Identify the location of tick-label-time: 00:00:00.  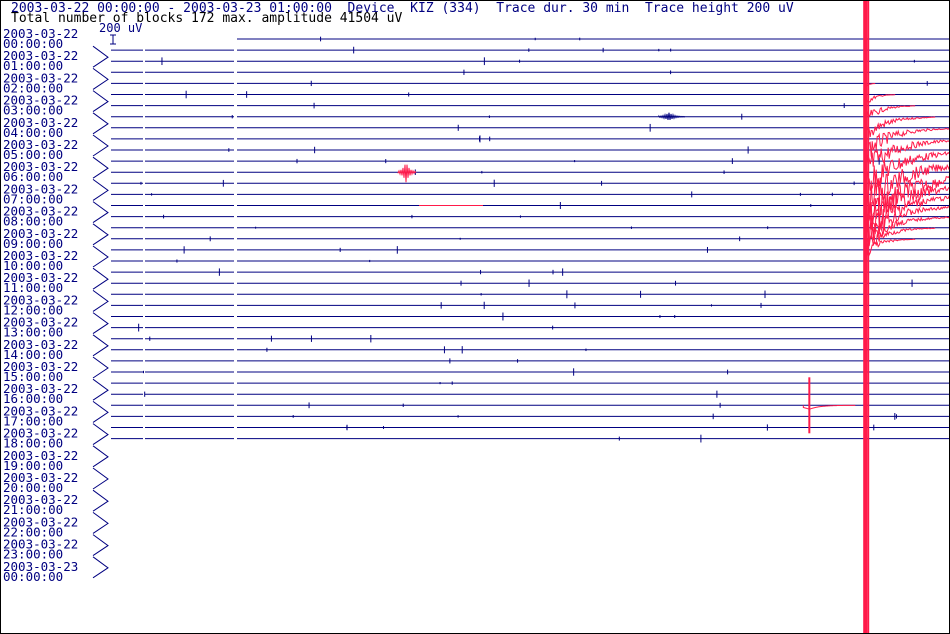
(33, 576).